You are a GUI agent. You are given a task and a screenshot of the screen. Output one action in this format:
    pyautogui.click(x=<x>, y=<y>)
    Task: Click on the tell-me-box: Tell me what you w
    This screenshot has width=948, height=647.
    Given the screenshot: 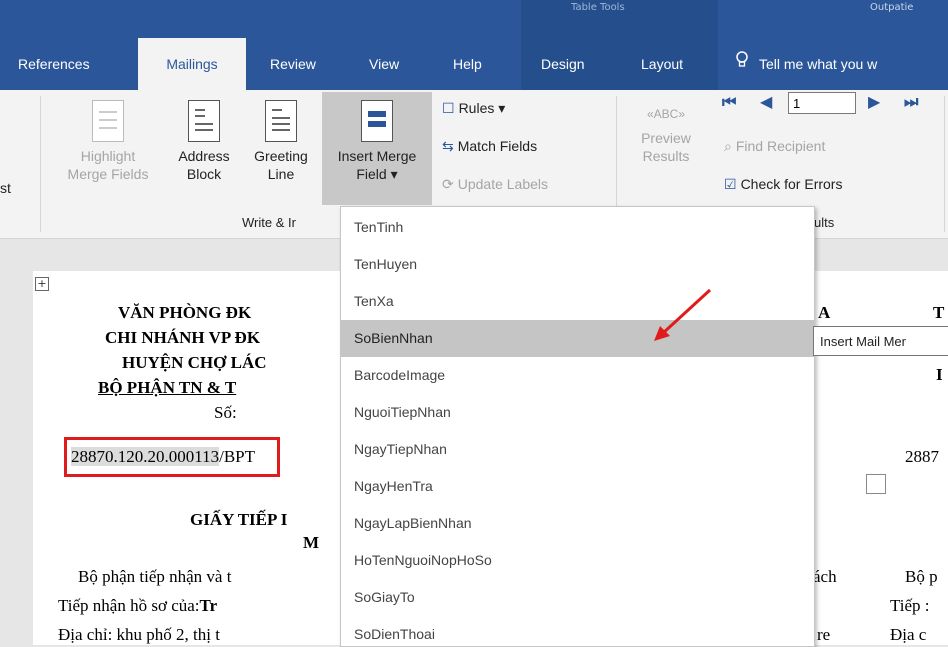 What is the action you would take?
    pyautogui.click(x=806, y=64)
    